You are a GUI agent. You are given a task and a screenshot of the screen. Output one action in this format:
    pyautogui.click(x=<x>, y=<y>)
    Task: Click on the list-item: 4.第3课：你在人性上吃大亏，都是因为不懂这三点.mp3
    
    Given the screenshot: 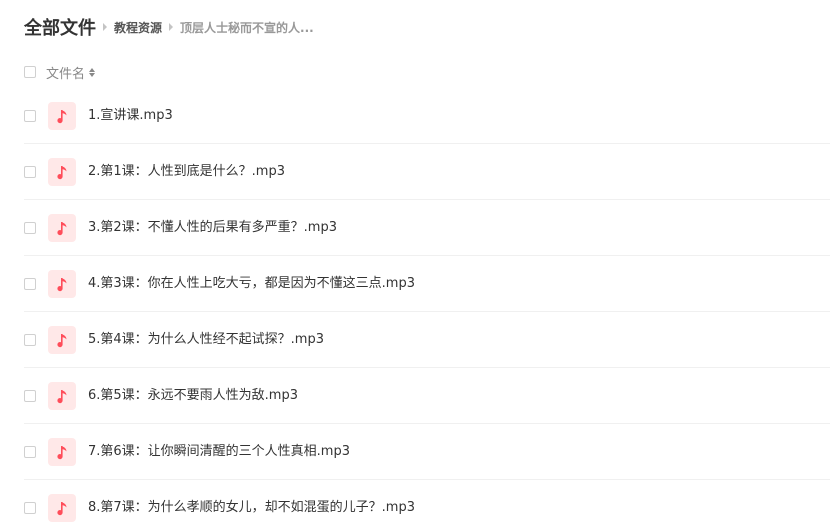 What is the action you would take?
    pyautogui.click(x=427, y=284)
    